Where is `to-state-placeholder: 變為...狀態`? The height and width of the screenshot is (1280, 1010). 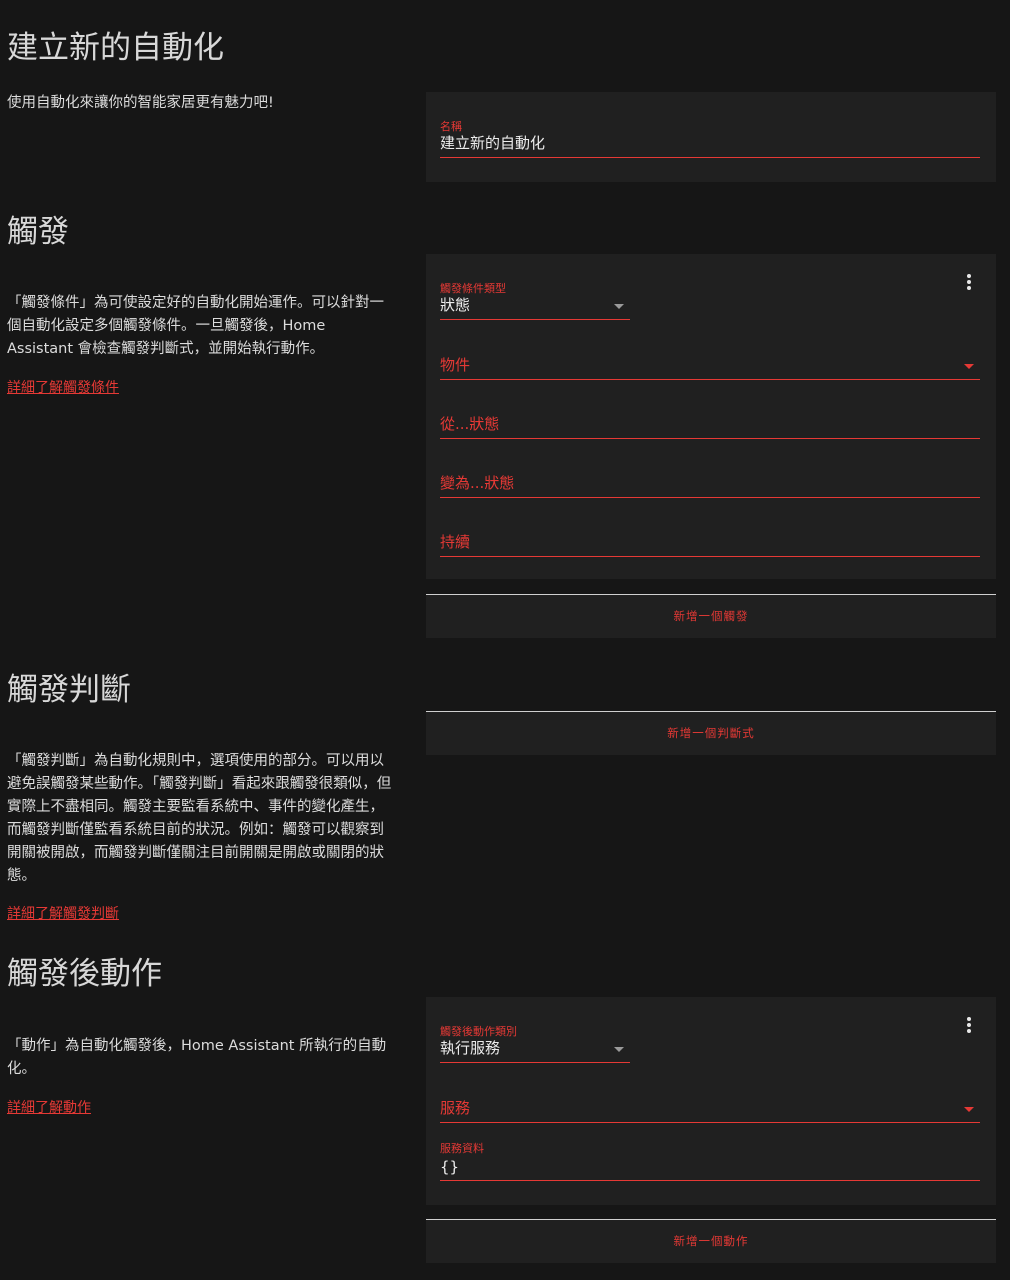 to-state-placeholder: 變為...狀態 is located at coordinates (477, 483).